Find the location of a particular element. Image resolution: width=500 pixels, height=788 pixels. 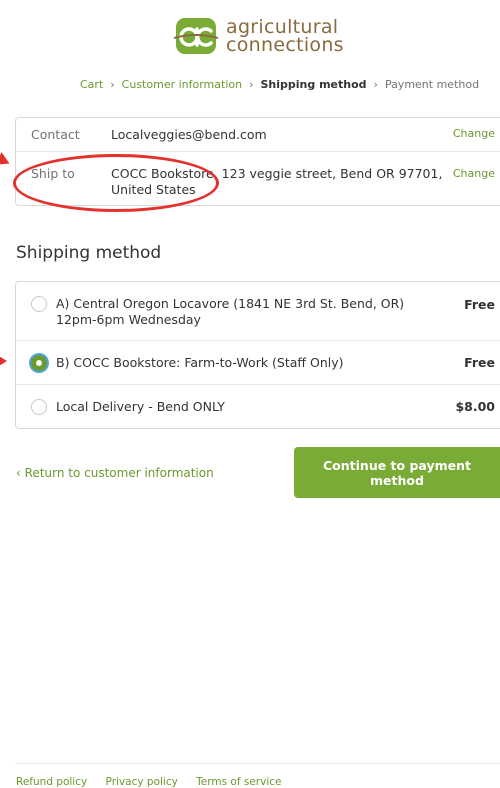

shipping-method-title: Shipping method is located at coordinates (89, 253).